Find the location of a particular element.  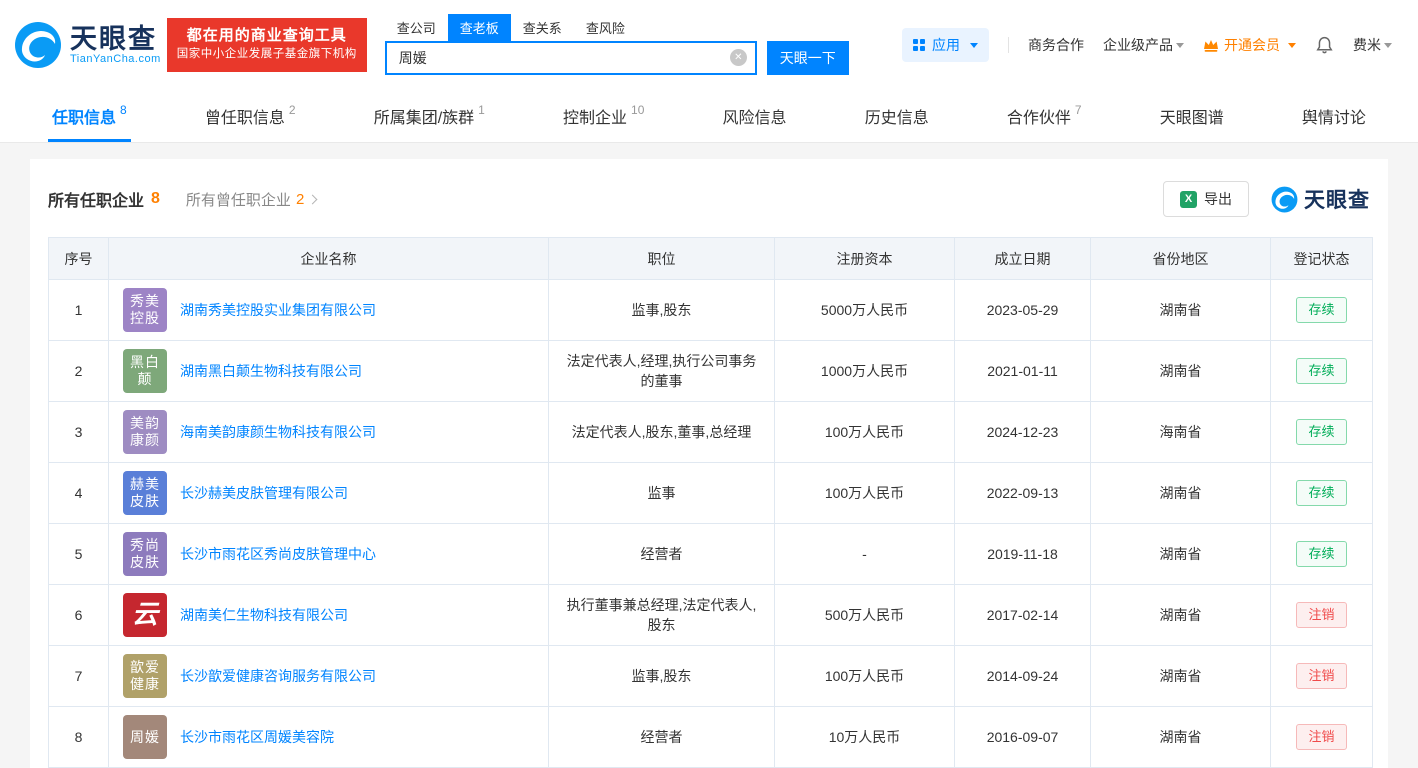

company-logo: 周媛 is located at coordinates (145, 737).